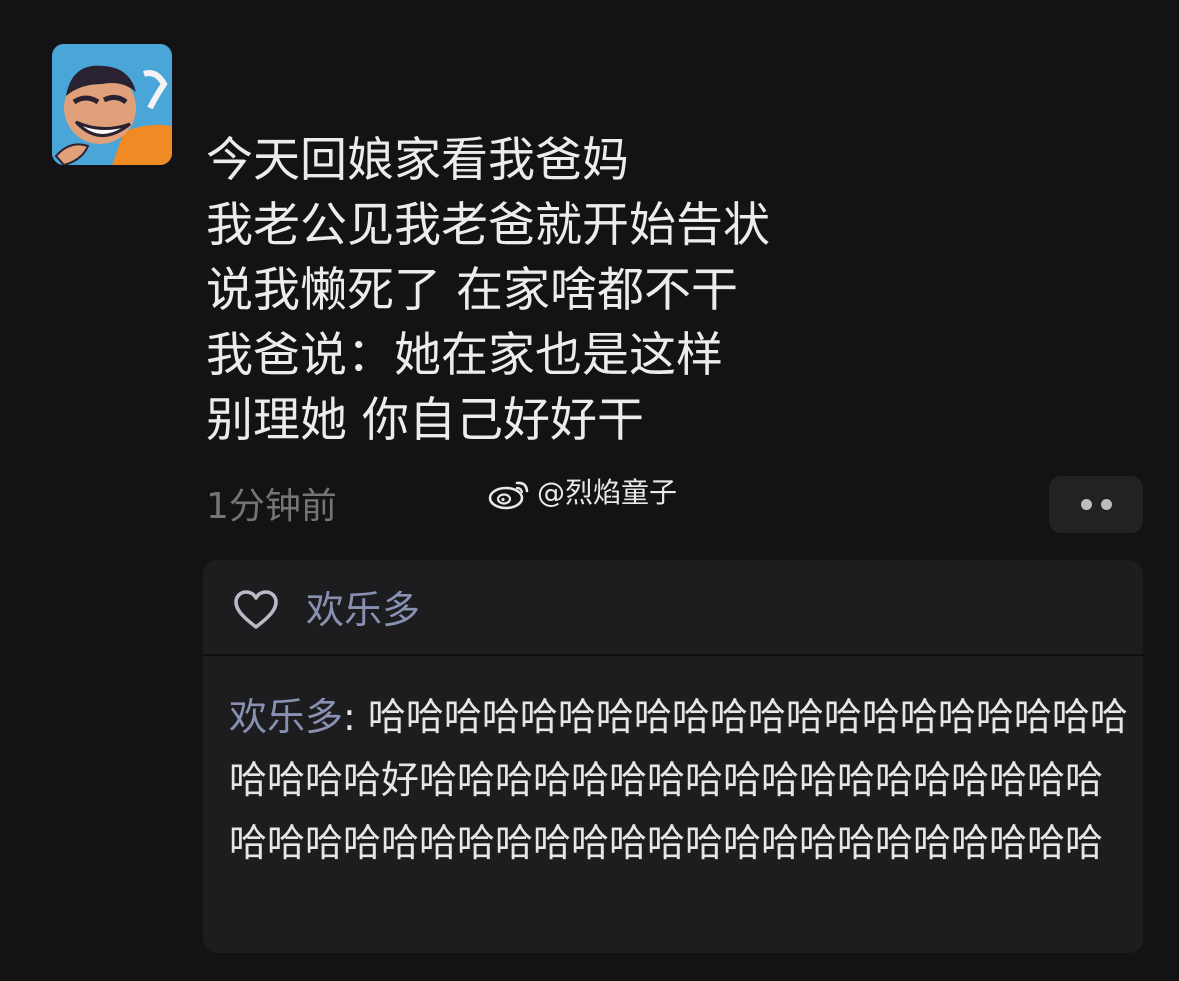 The width and height of the screenshot is (1179, 981). I want to click on post-timestamp: 1分钟前, so click(271, 506).